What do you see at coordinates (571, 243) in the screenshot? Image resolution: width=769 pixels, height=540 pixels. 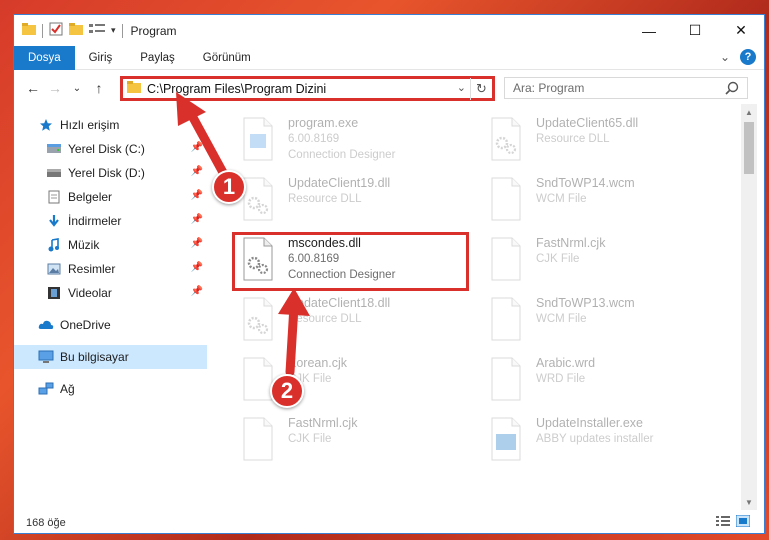 I see `file-name: FastNrml.cjk` at bounding box center [571, 243].